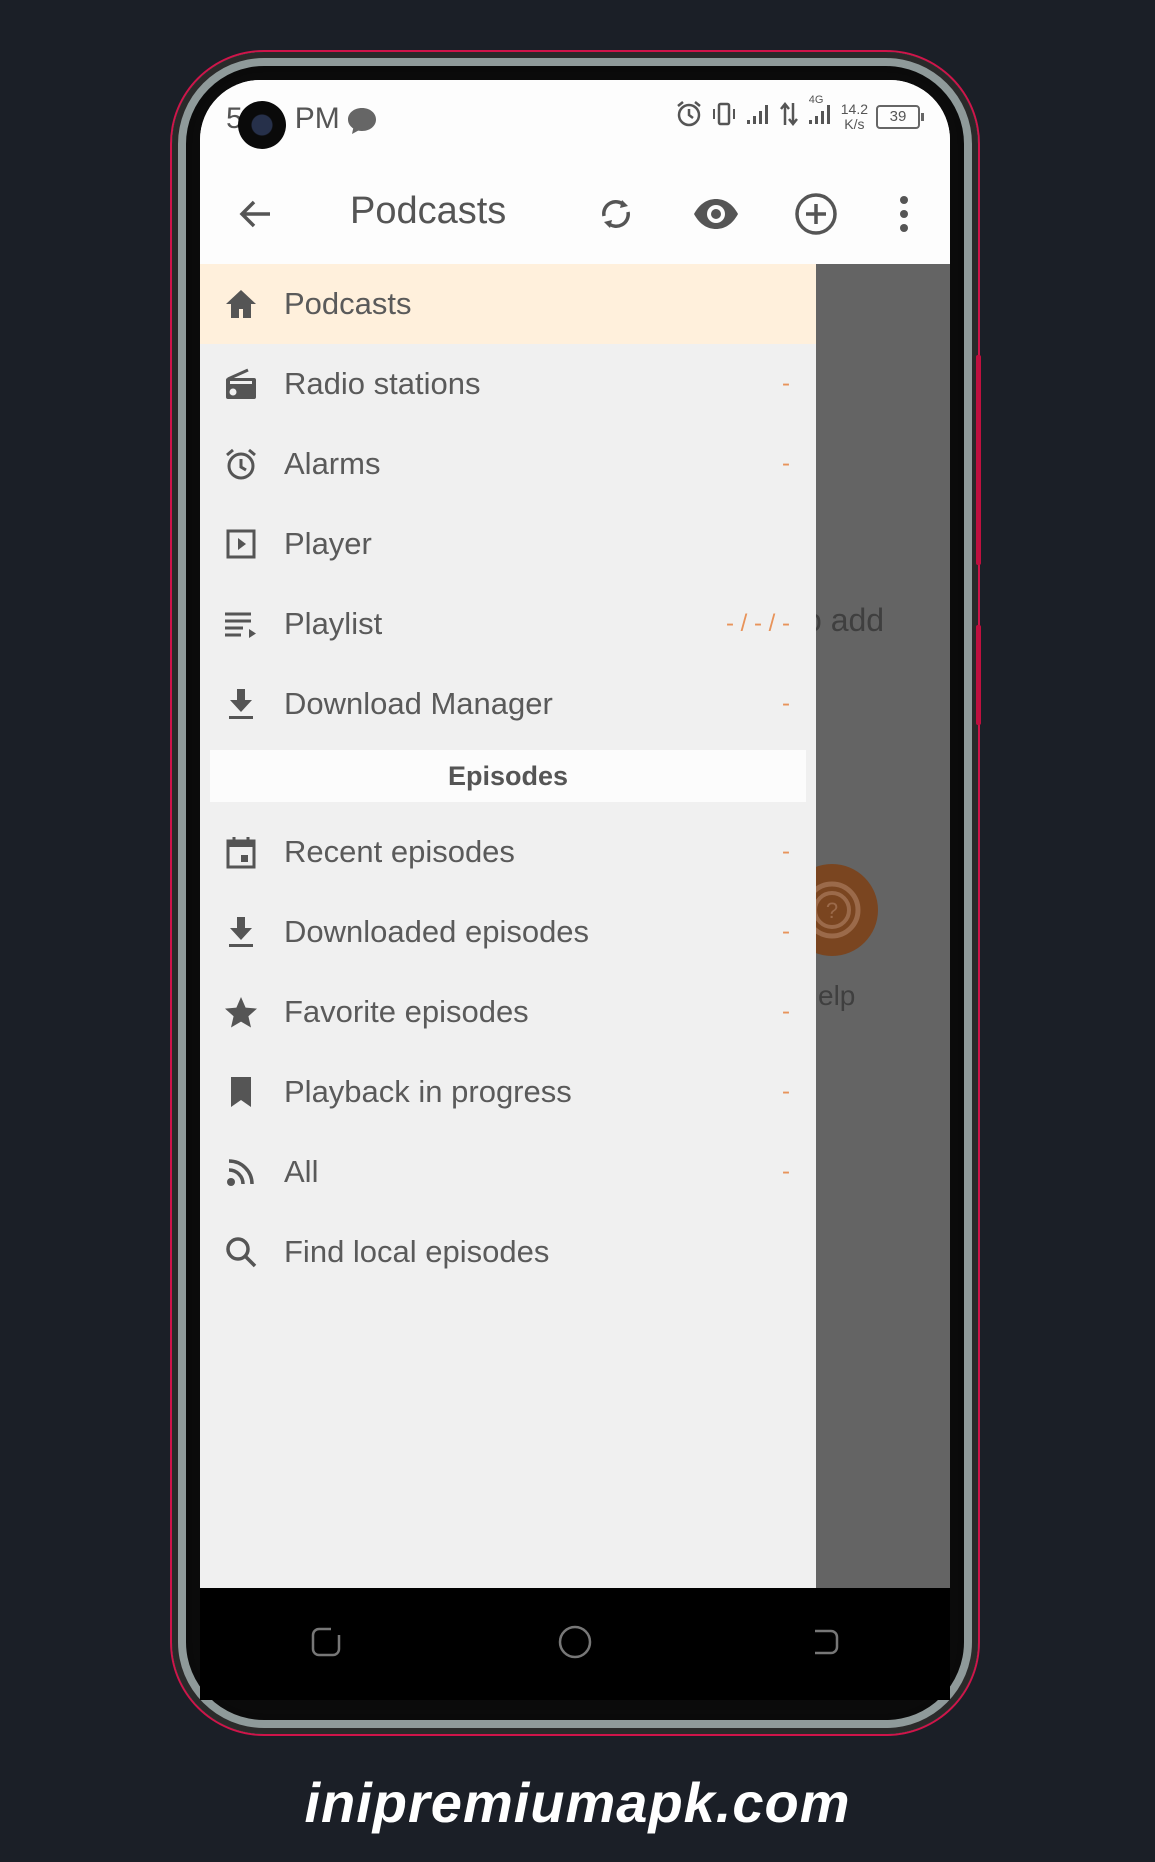 Image resolution: width=1155 pixels, height=1862 pixels. What do you see at coordinates (854, 123) in the screenshot?
I see `net-speed-unit: K/s` at bounding box center [854, 123].